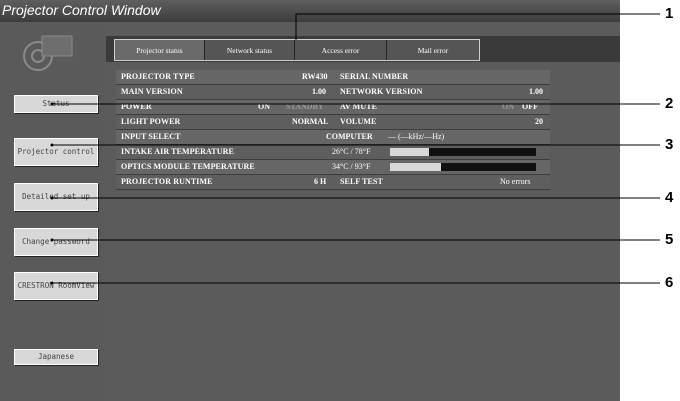 This screenshot has height=401, width=680. I want to click on callout-number-5: 5, so click(669, 239).